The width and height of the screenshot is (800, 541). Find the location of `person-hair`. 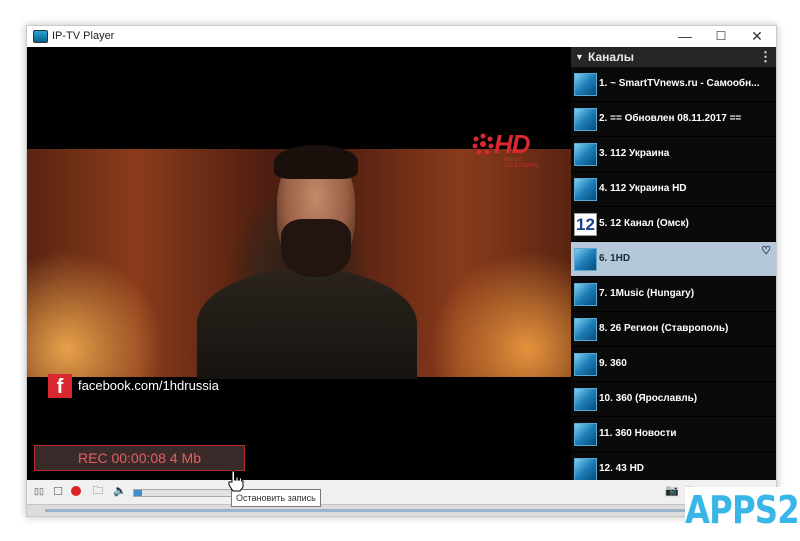

person-hair is located at coordinates (316, 162).